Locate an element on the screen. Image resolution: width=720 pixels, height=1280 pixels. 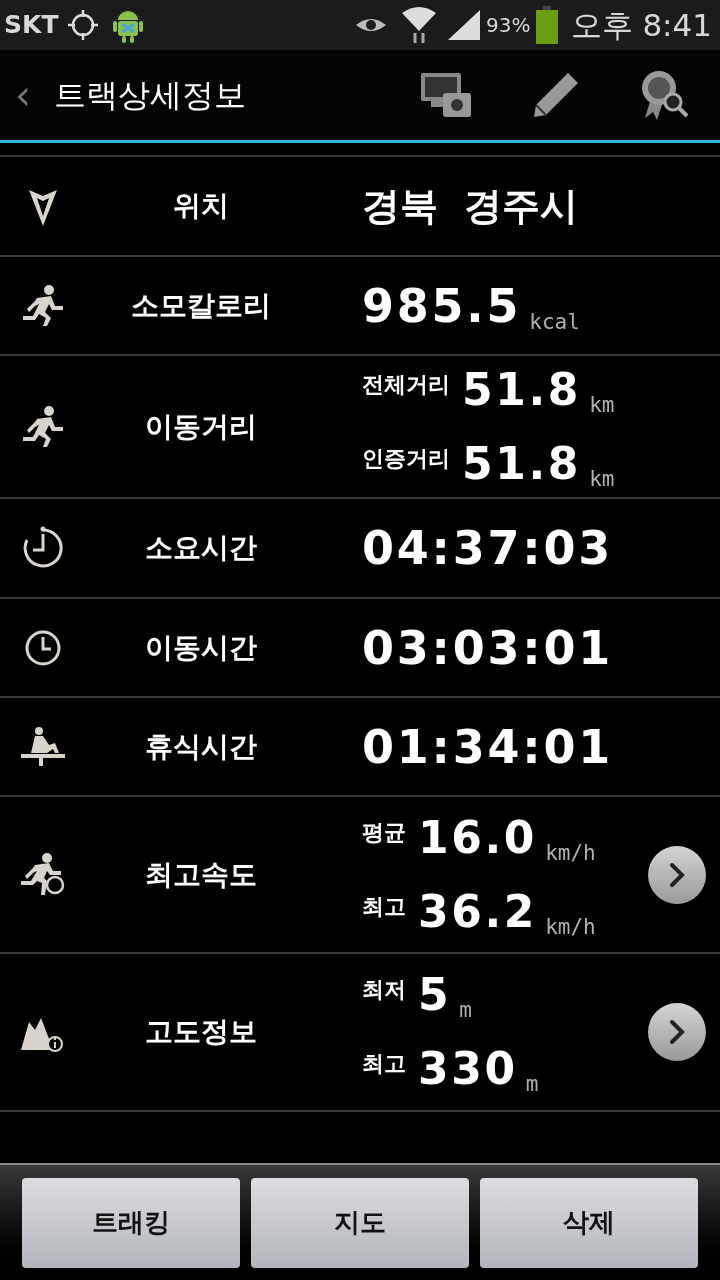
row-label: 고도정보 is located at coordinates (201, 1032).